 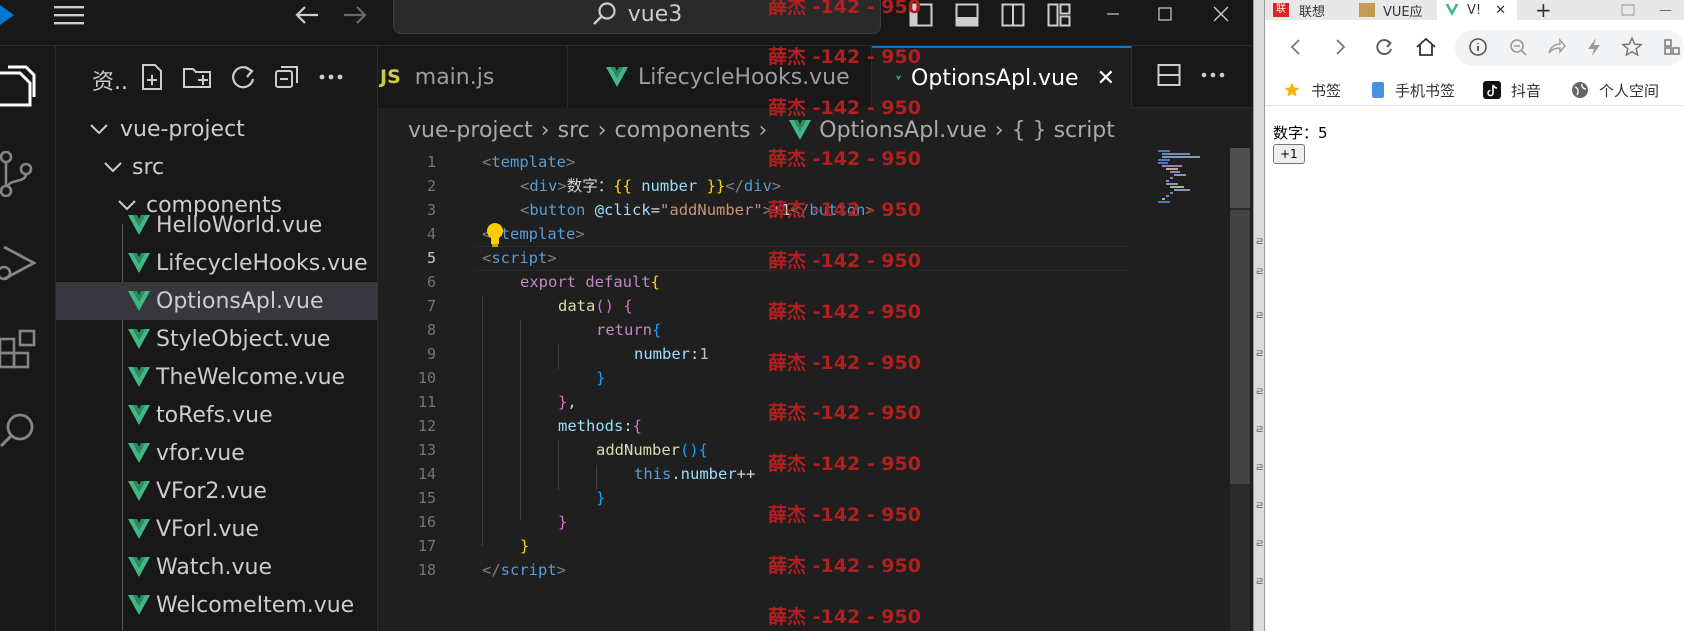 What do you see at coordinates (214, 415) in the screenshot?
I see `tree-item-label: toRefs.vue` at bounding box center [214, 415].